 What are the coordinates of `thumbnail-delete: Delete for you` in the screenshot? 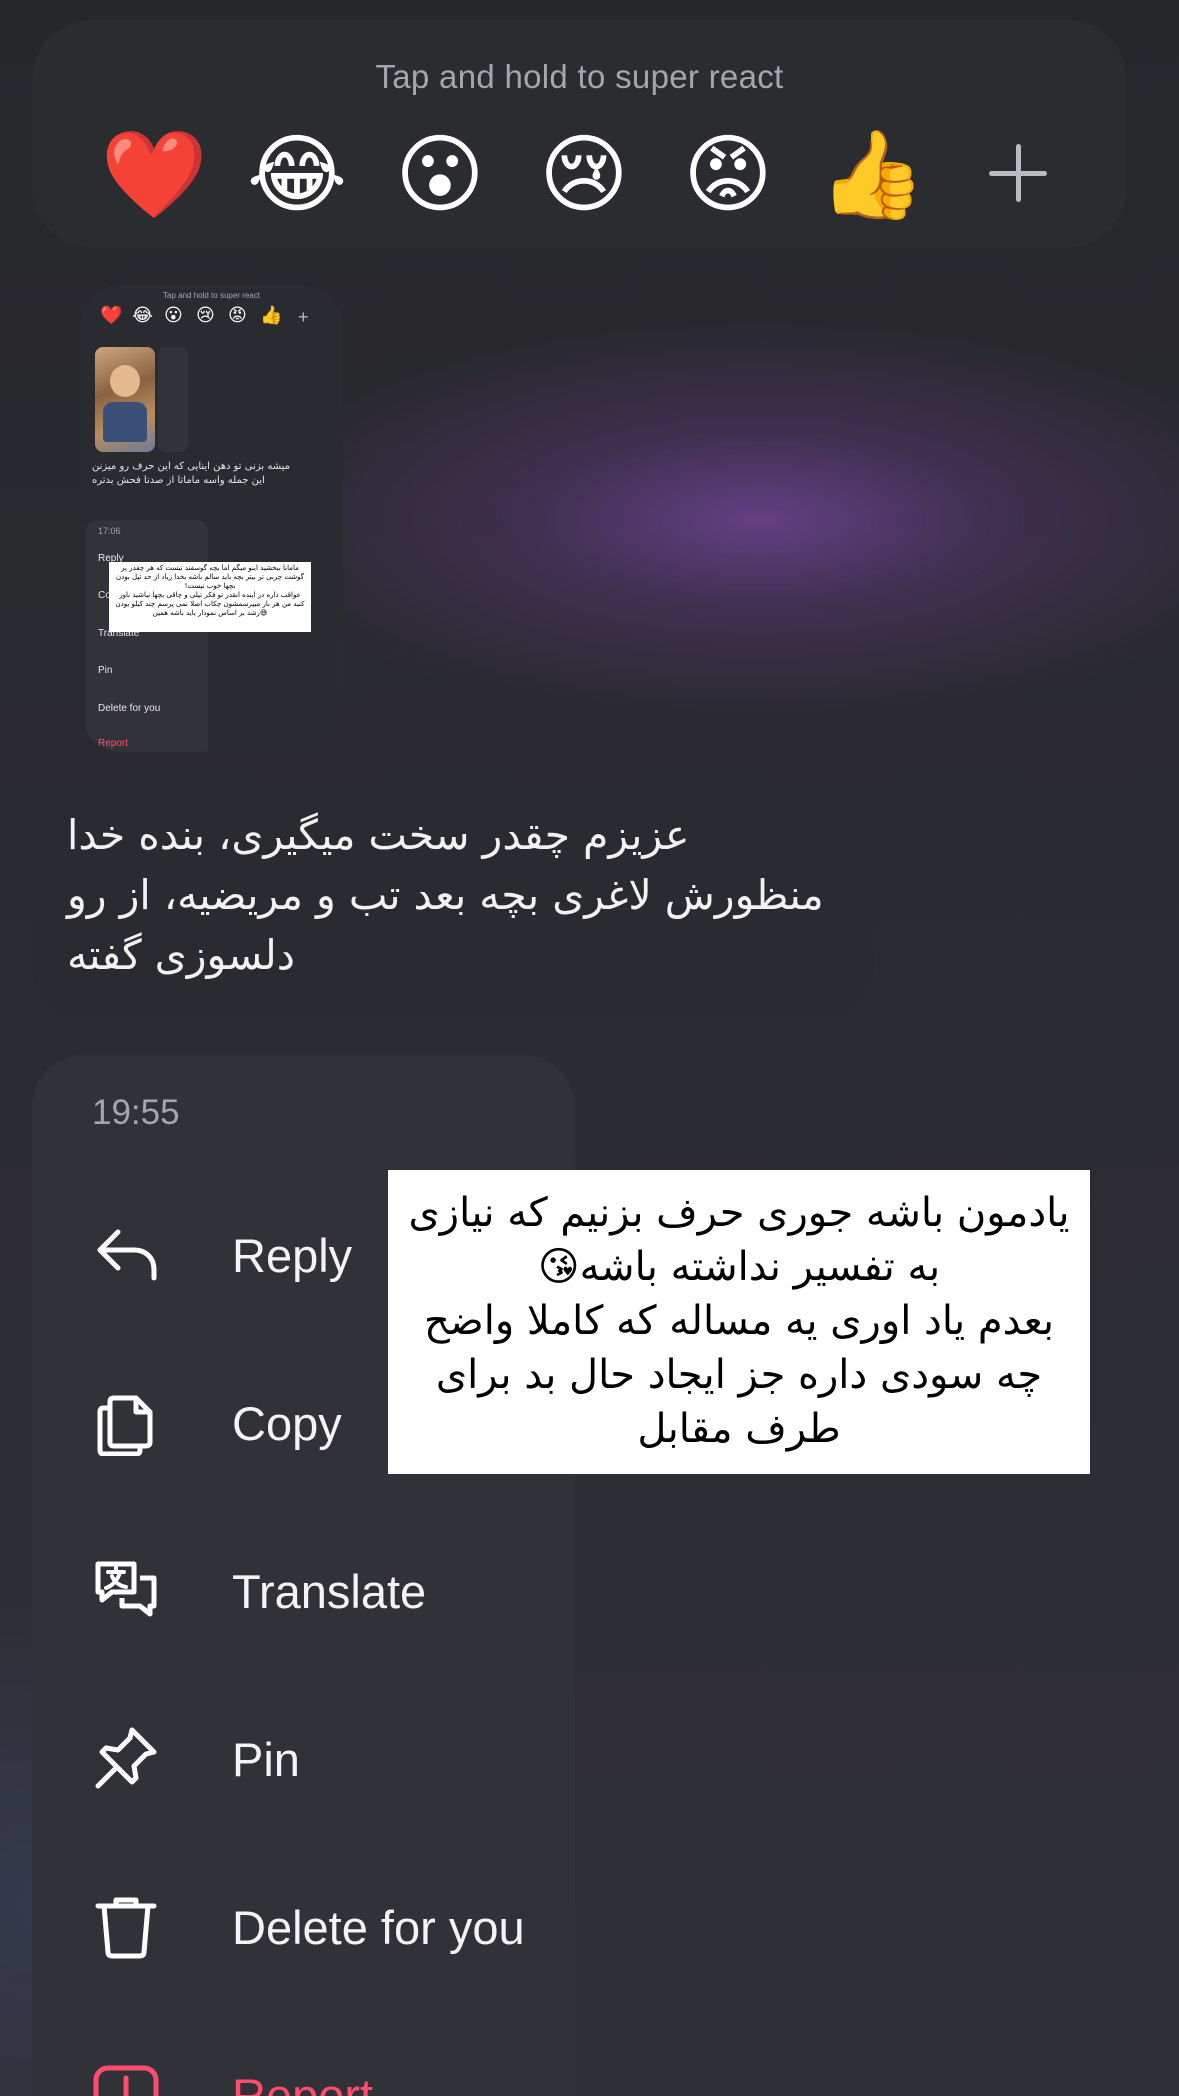 It's located at (129, 708).